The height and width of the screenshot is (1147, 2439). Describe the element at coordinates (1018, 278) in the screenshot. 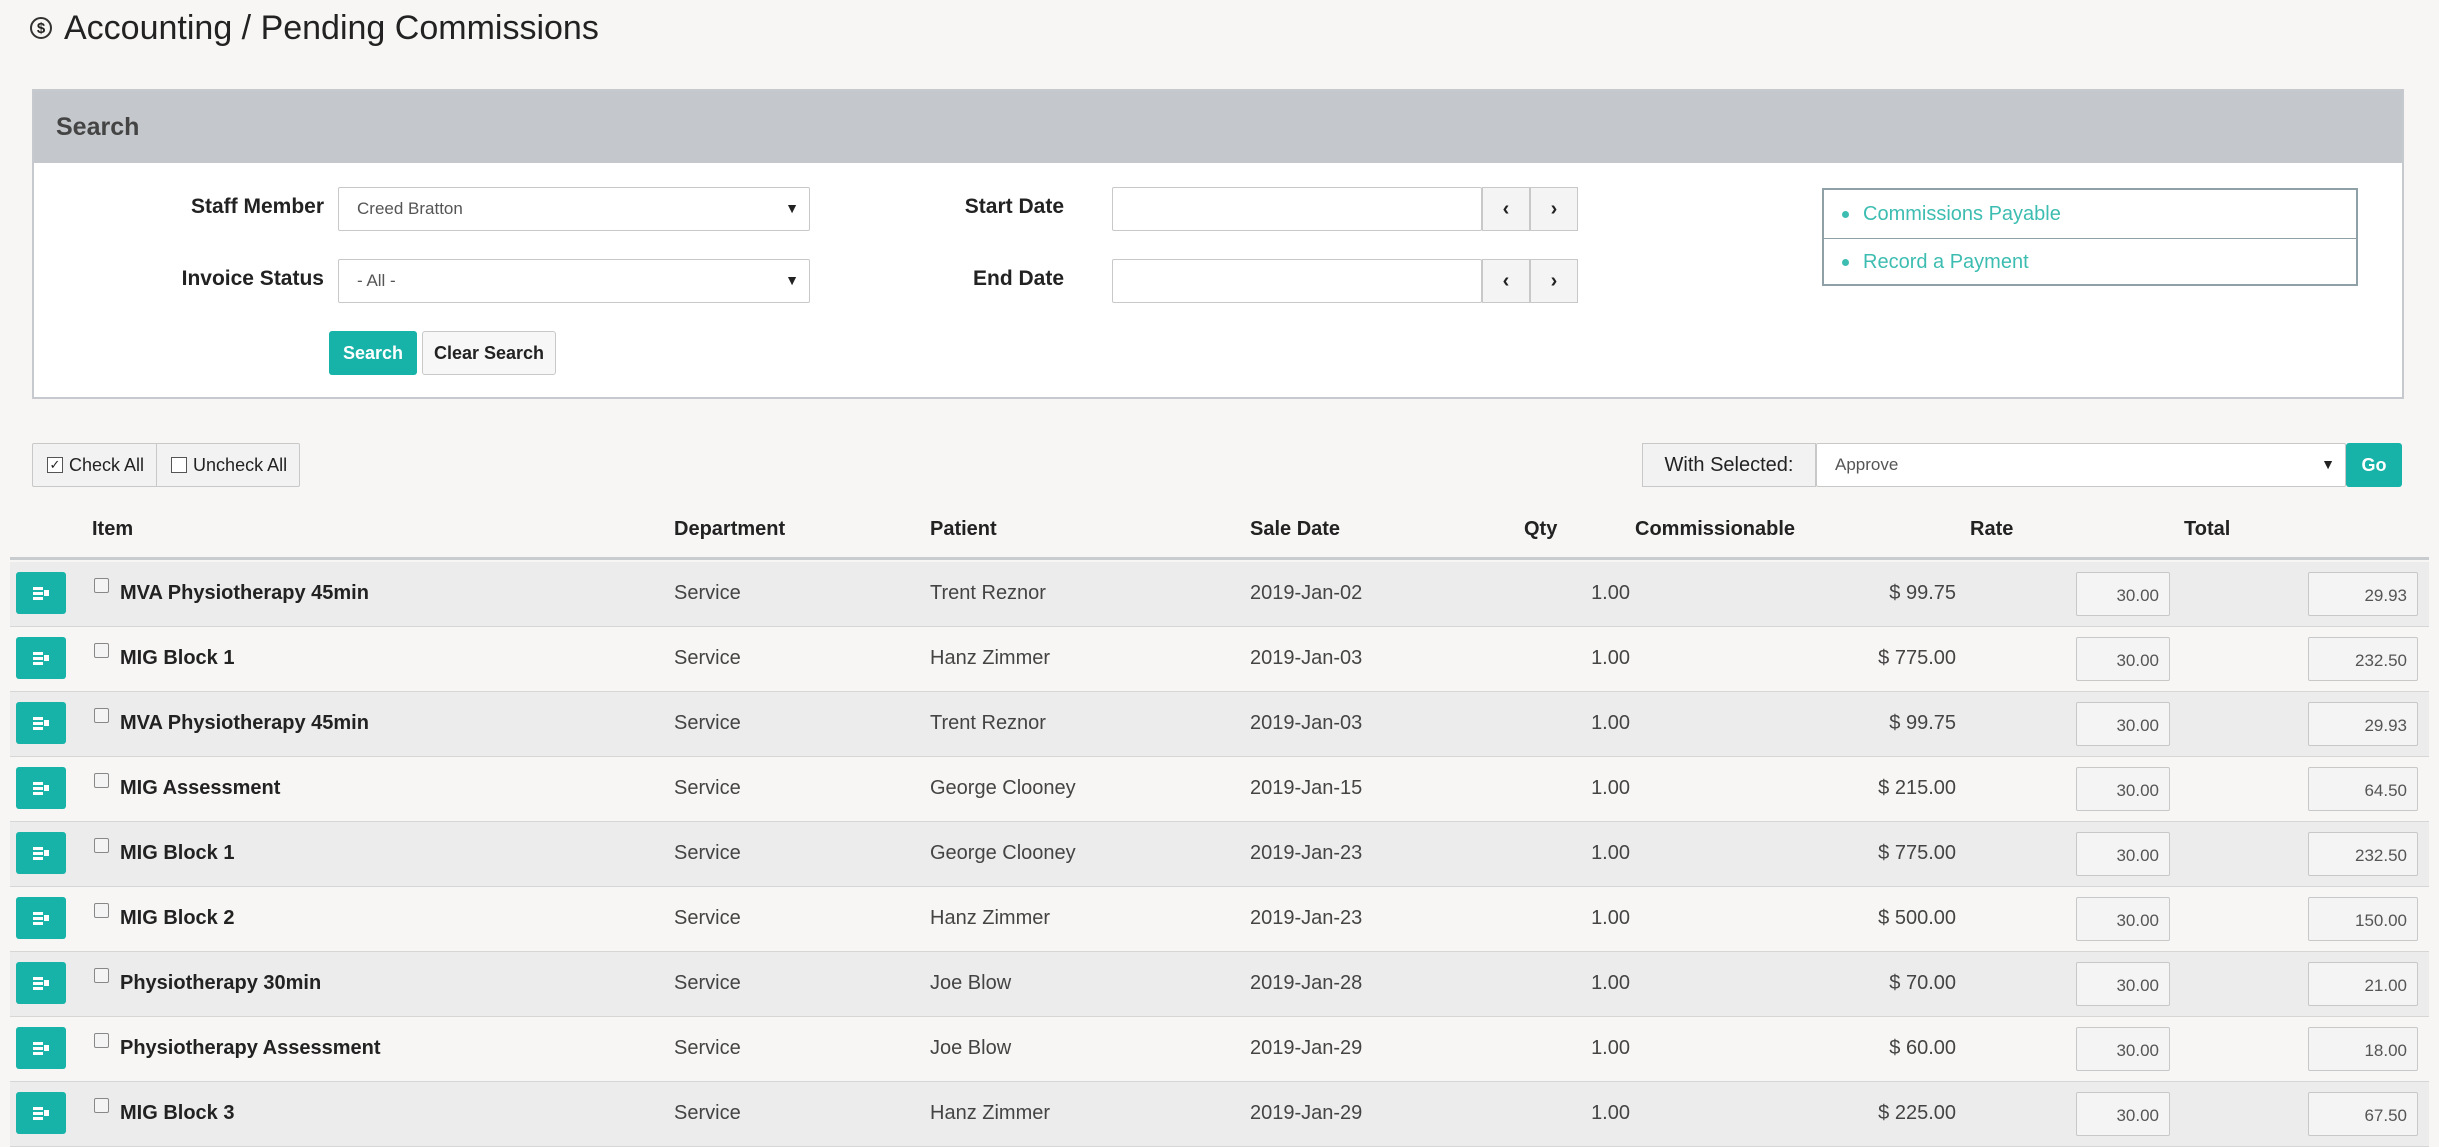

I see `end-date-label: End Date` at that location.